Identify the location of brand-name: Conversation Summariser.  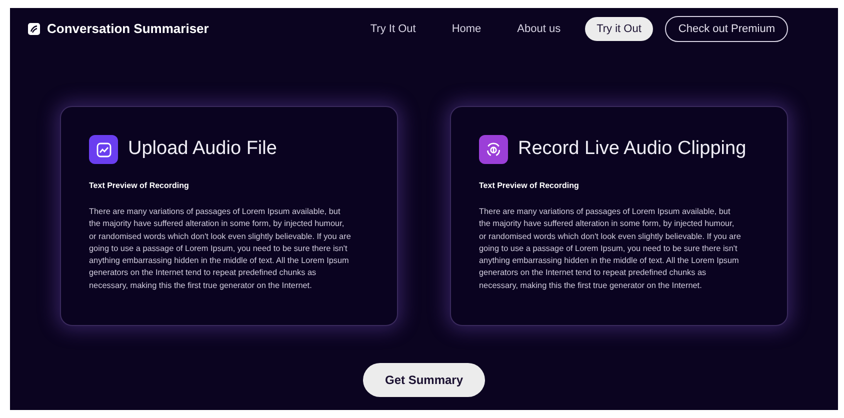
(128, 29).